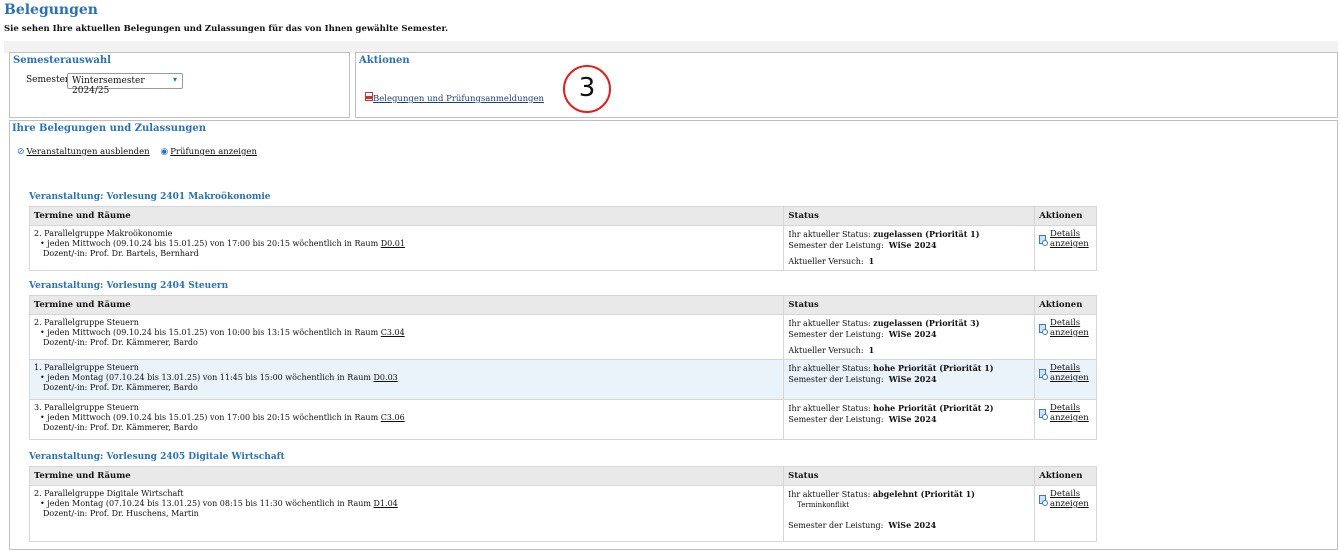  What do you see at coordinates (587, 89) in the screenshot?
I see `annotation-marker-3: 3` at bounding box center [587, 89].